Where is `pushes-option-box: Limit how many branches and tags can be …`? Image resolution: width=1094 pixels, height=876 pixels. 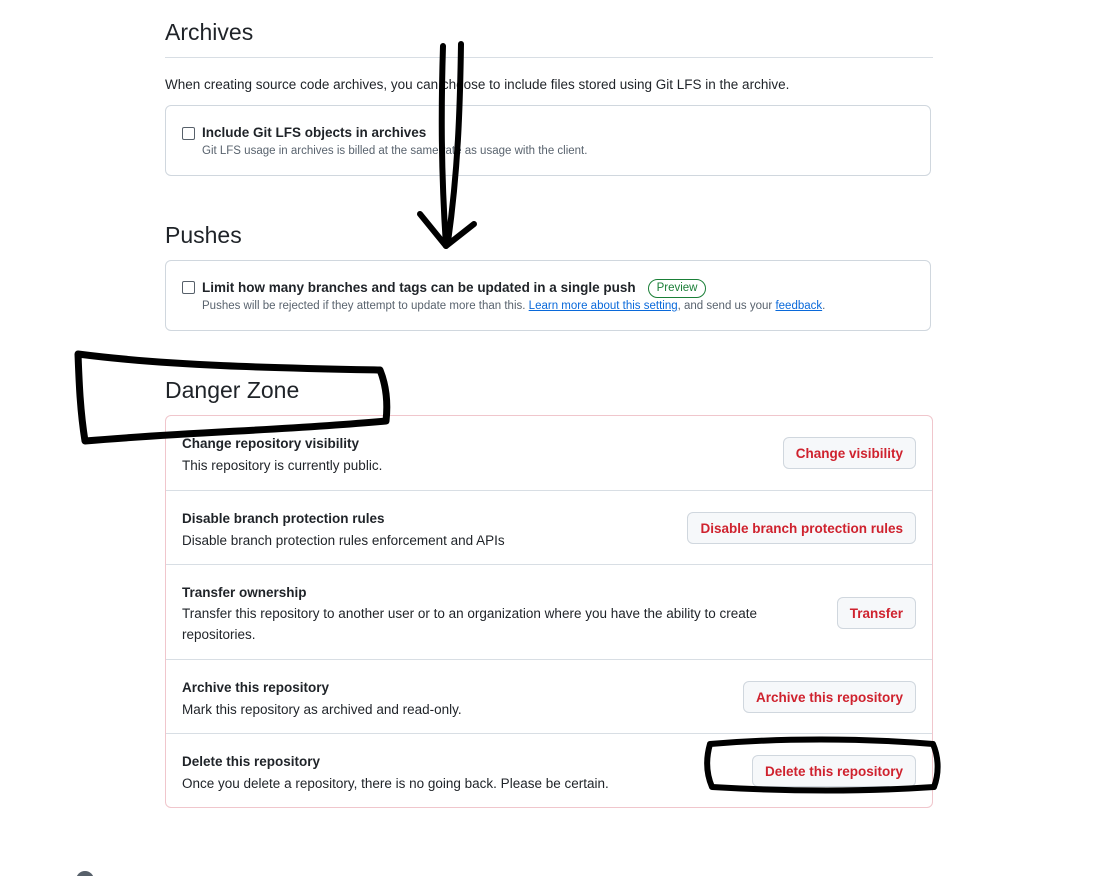
pushes-option-box: Limit how many branches and tags can be … is located at coordinates (548, 295).